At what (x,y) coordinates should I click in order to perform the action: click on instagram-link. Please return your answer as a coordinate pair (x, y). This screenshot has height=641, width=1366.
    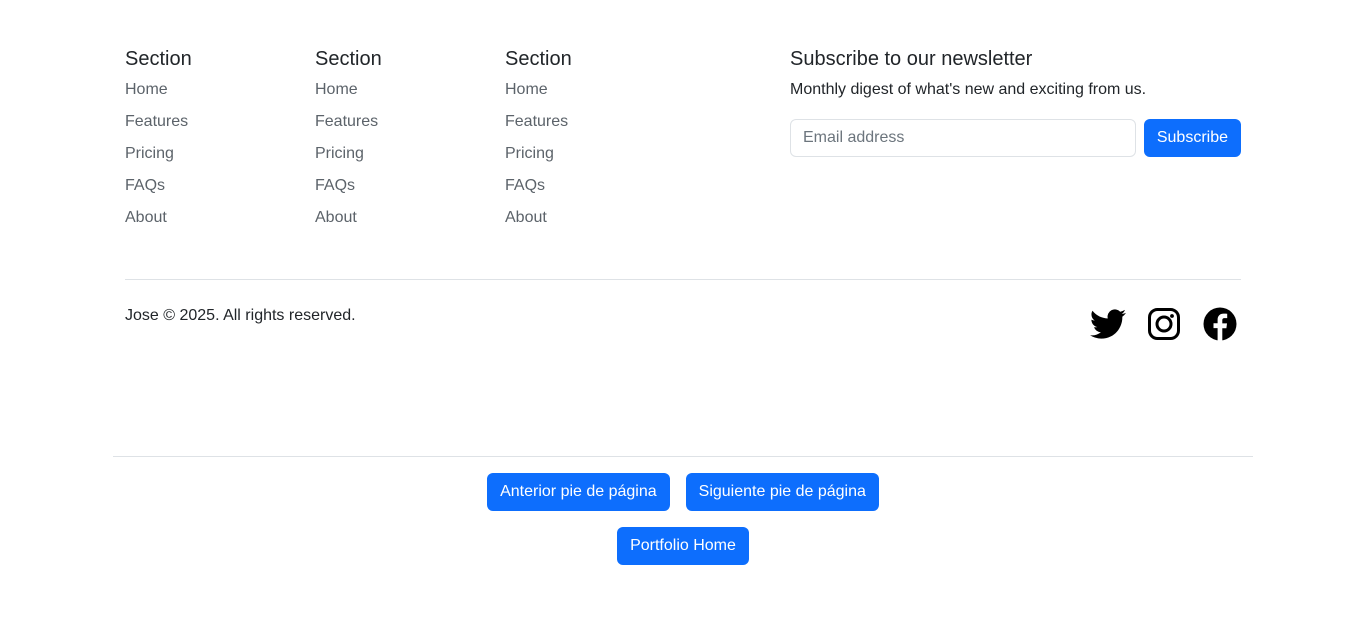
    Looking at the image, I should click on (1164, 324).